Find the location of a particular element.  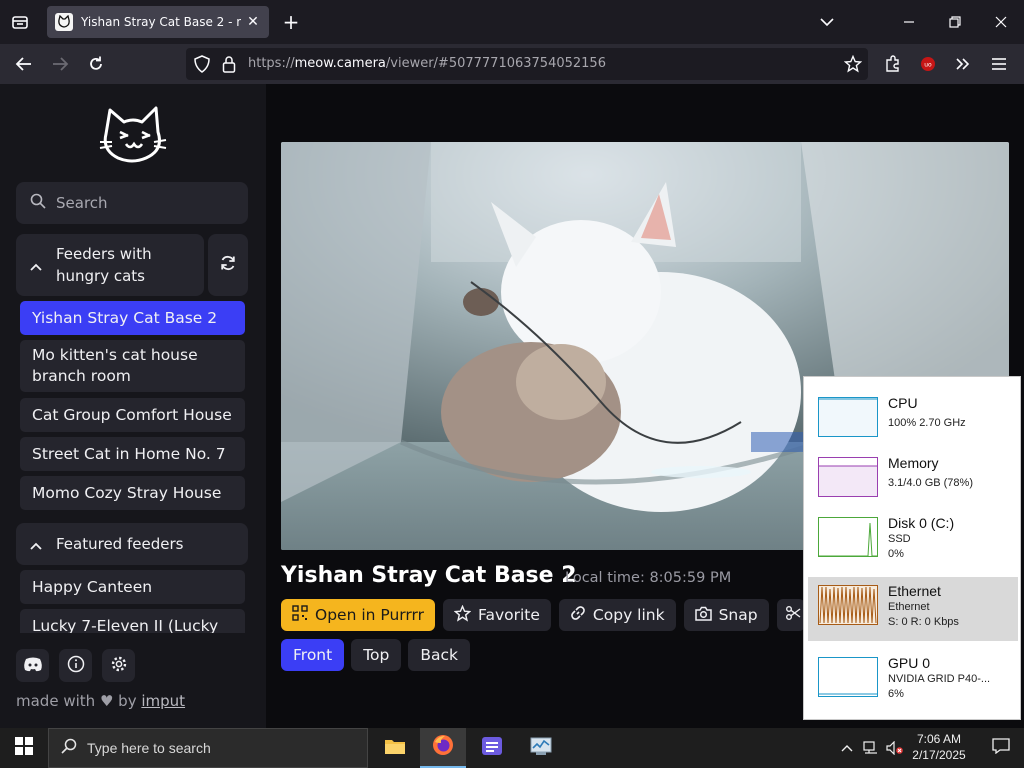

taskbar-app-purple is located at coordinates (492, 748).